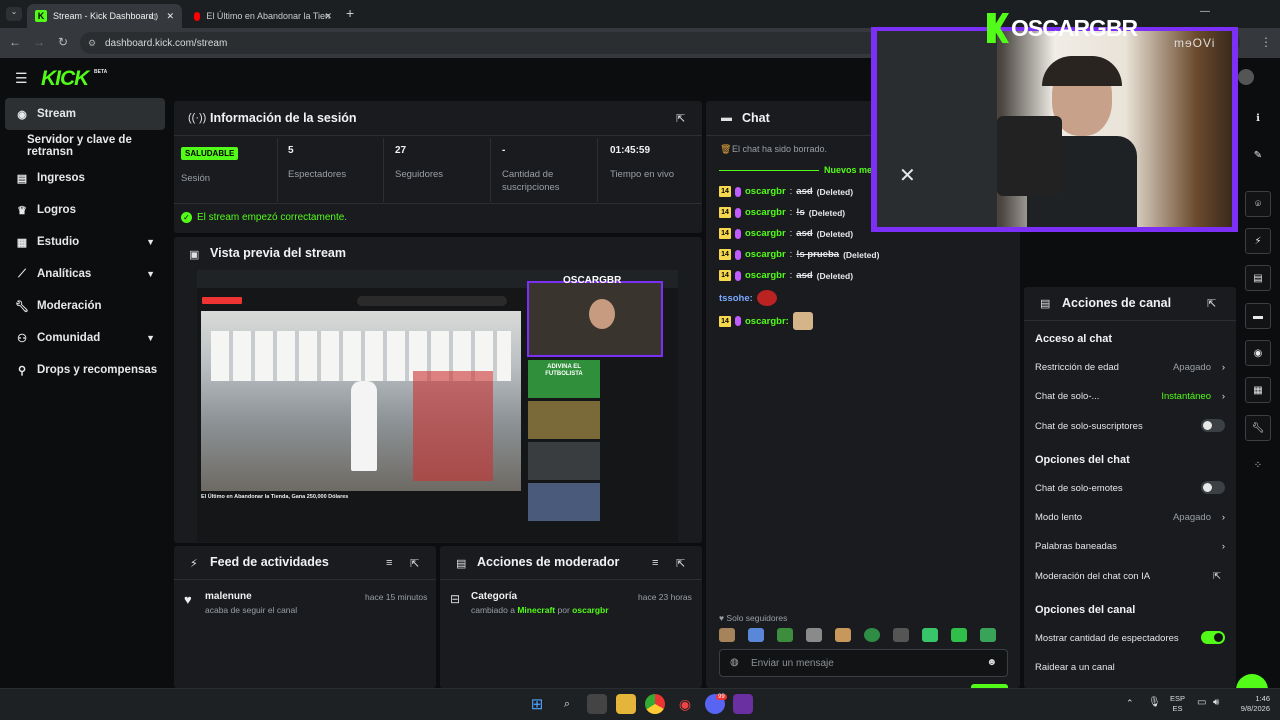  What do you see at coordinates (665, 597) in the screenshot?
I see `mod-action-time: hace 23 horas` at bounding box center [665, 597].